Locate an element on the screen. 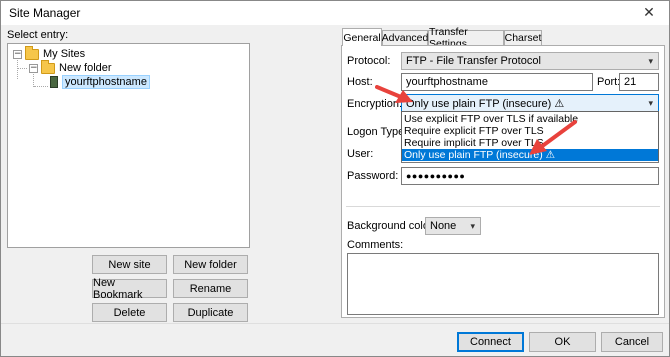 The height and width of the screenshot is (357, 670). delete-button: Delete is located at coordinates (129, 312).